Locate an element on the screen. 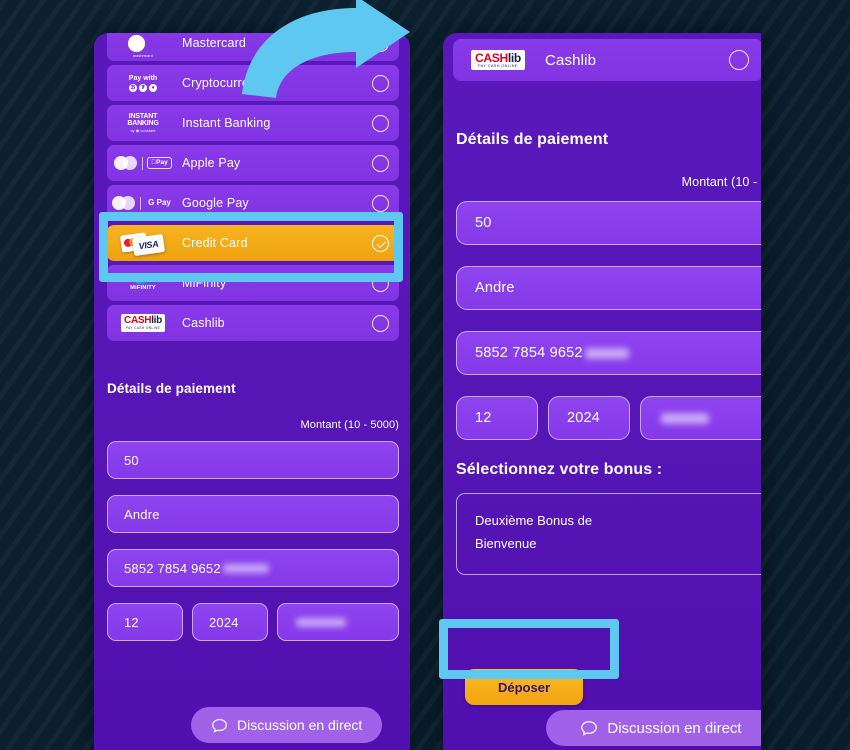 The image size is (850, 750). bonus-option-line2: Bienvenue is located at coordinates (506, 543).